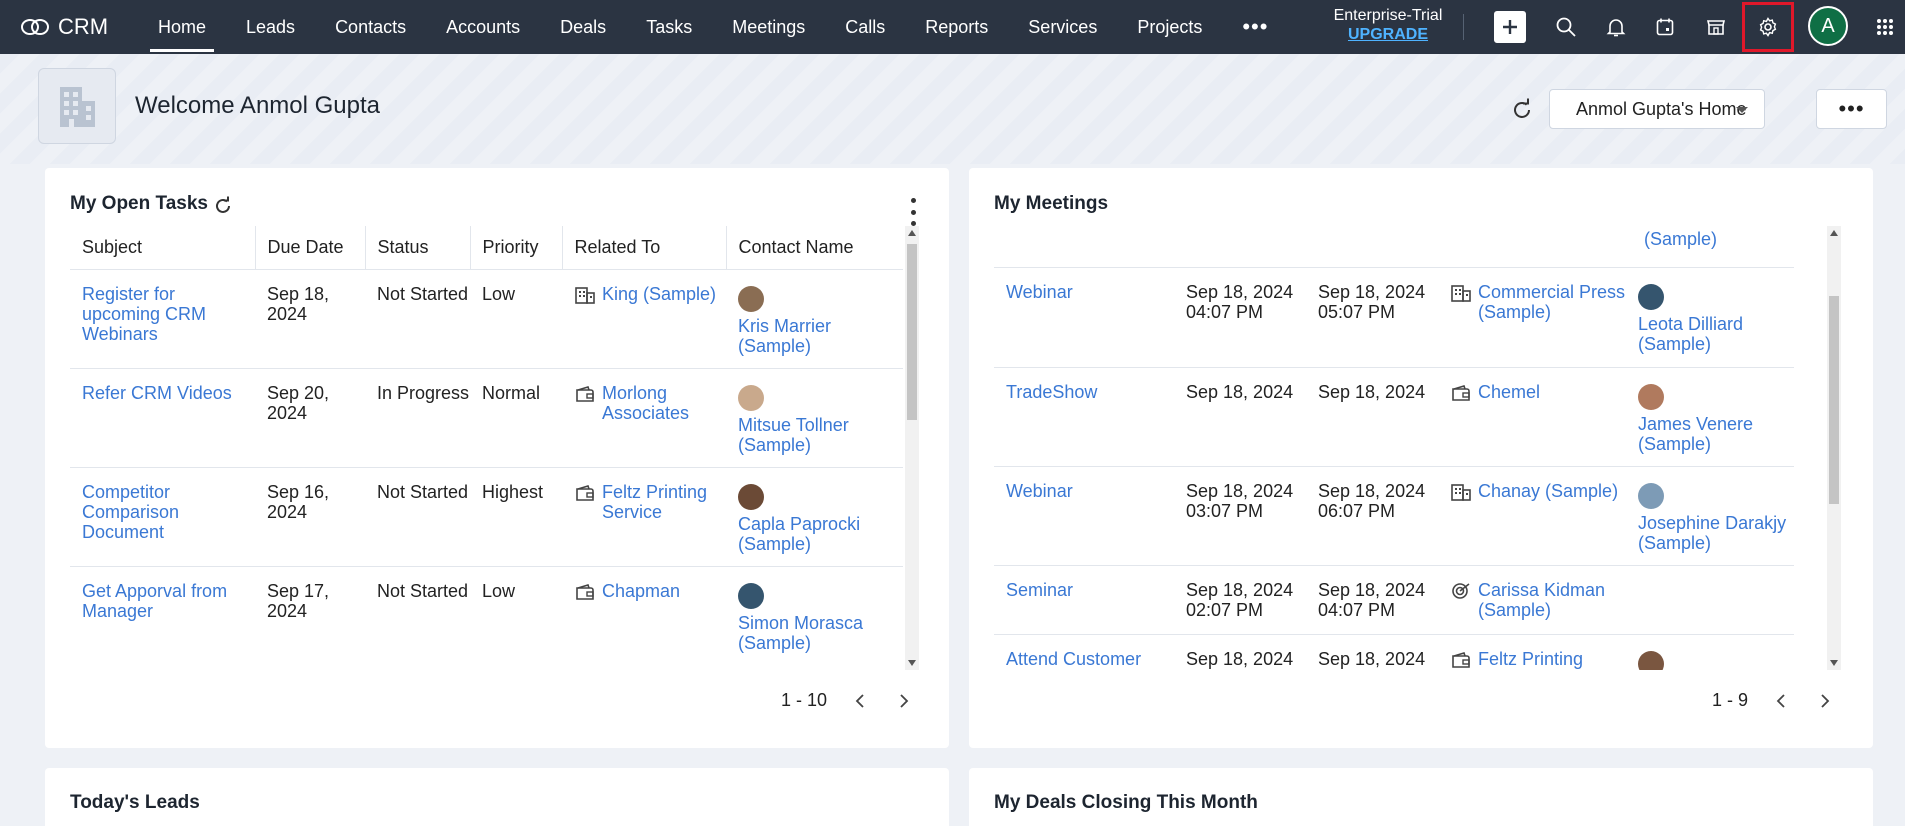 Image resolution: width=1905 pixels, height=826 pixels. What do you see at coordinates (1051, 392) in the screenshot?
I see `meeting-title-link: TradeShow` at bounding box center [1051, 392].